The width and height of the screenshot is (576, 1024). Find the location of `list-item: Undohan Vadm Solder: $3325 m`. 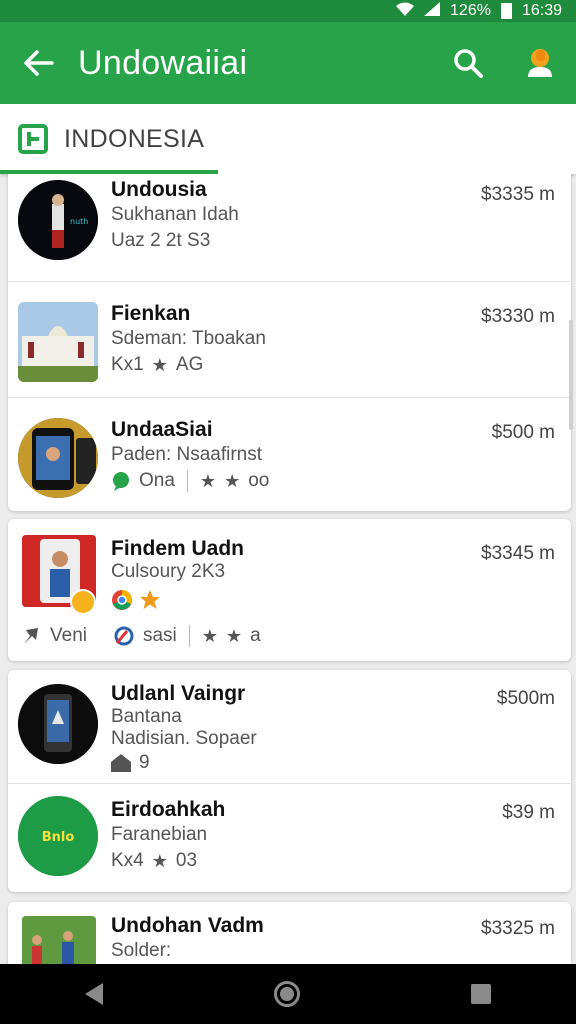

list-item: Undohan Vadm Solder: $3325 m is located at coordinates (289, 933).